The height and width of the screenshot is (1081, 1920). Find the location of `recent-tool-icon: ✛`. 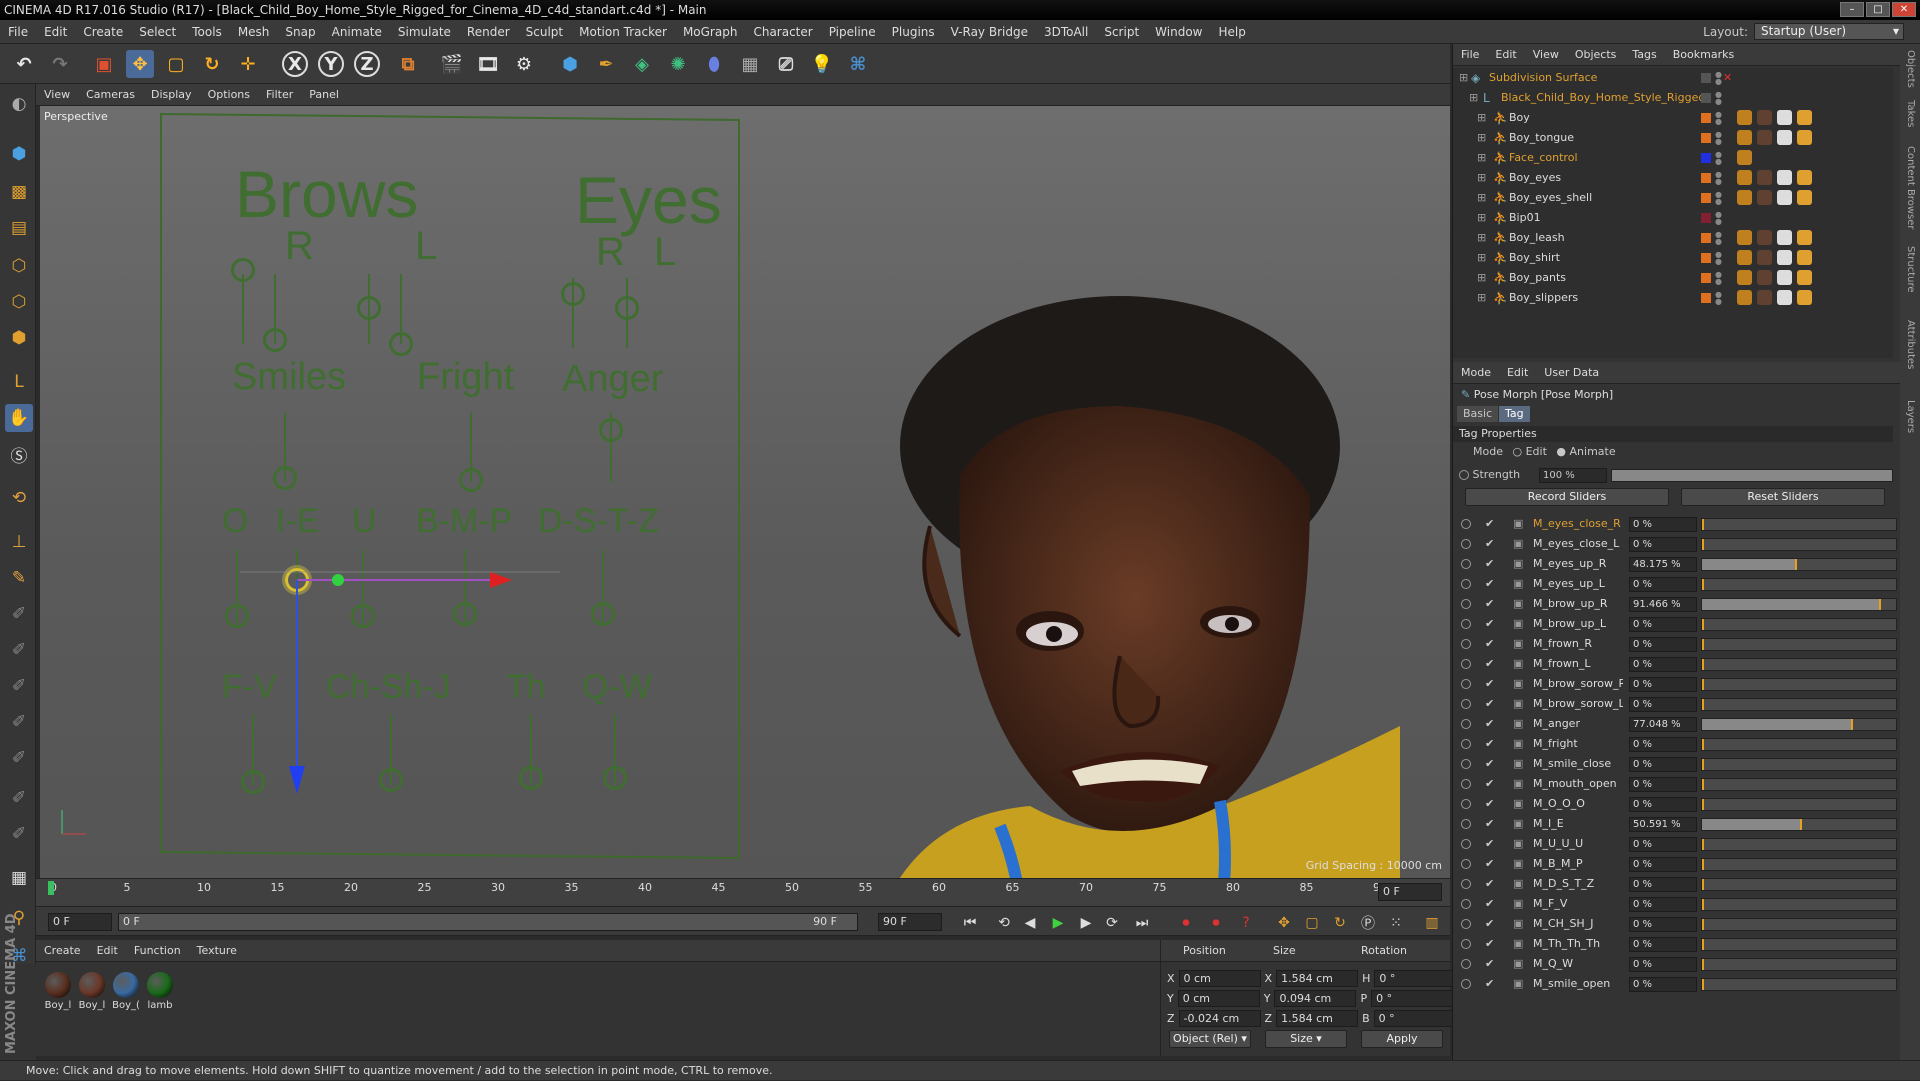

recent-tool-icon: ✛ is located at coordinates (248, 64).